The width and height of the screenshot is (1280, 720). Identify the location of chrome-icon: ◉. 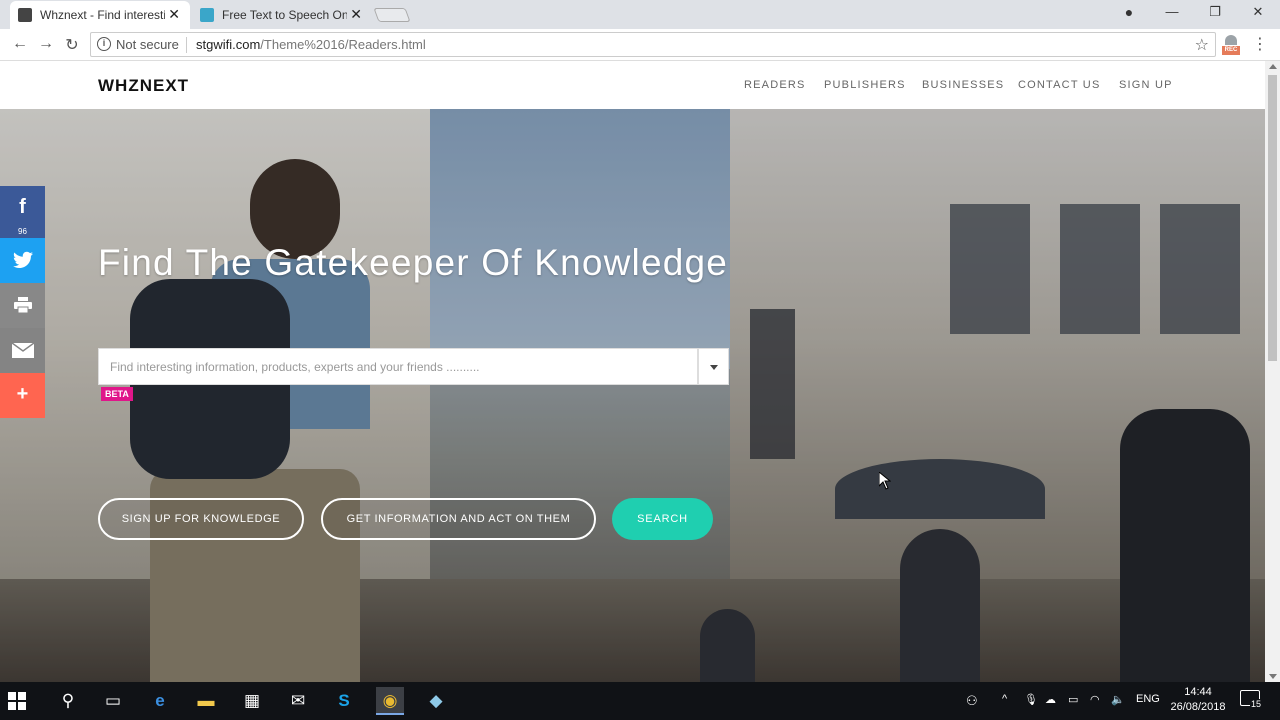
(390, 701).